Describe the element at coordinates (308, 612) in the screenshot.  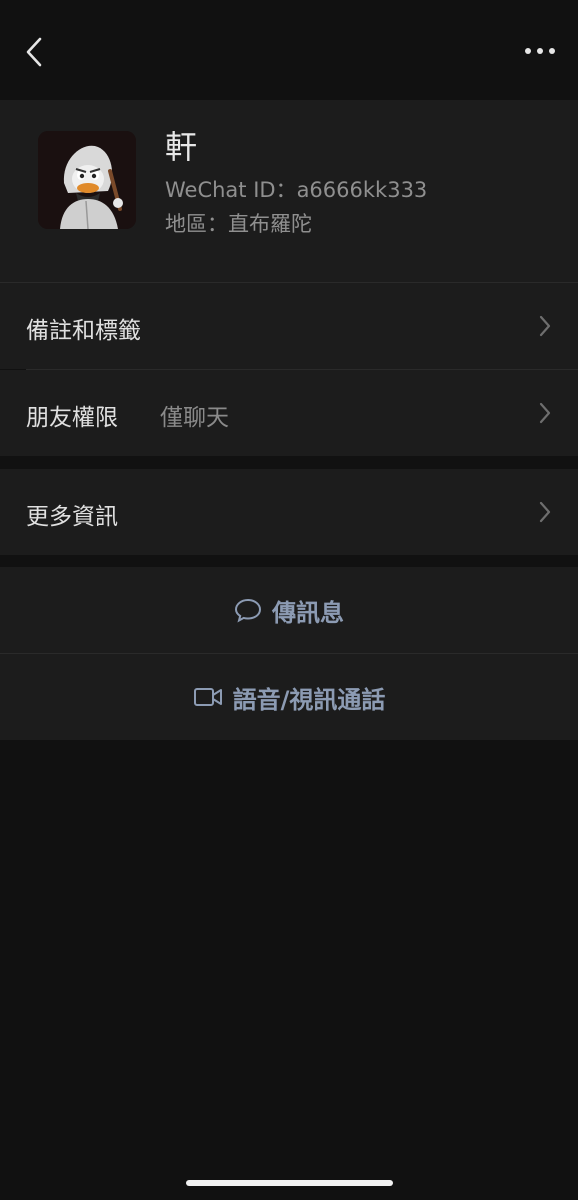
I see `send-message-label: 傳訊息` at that location.